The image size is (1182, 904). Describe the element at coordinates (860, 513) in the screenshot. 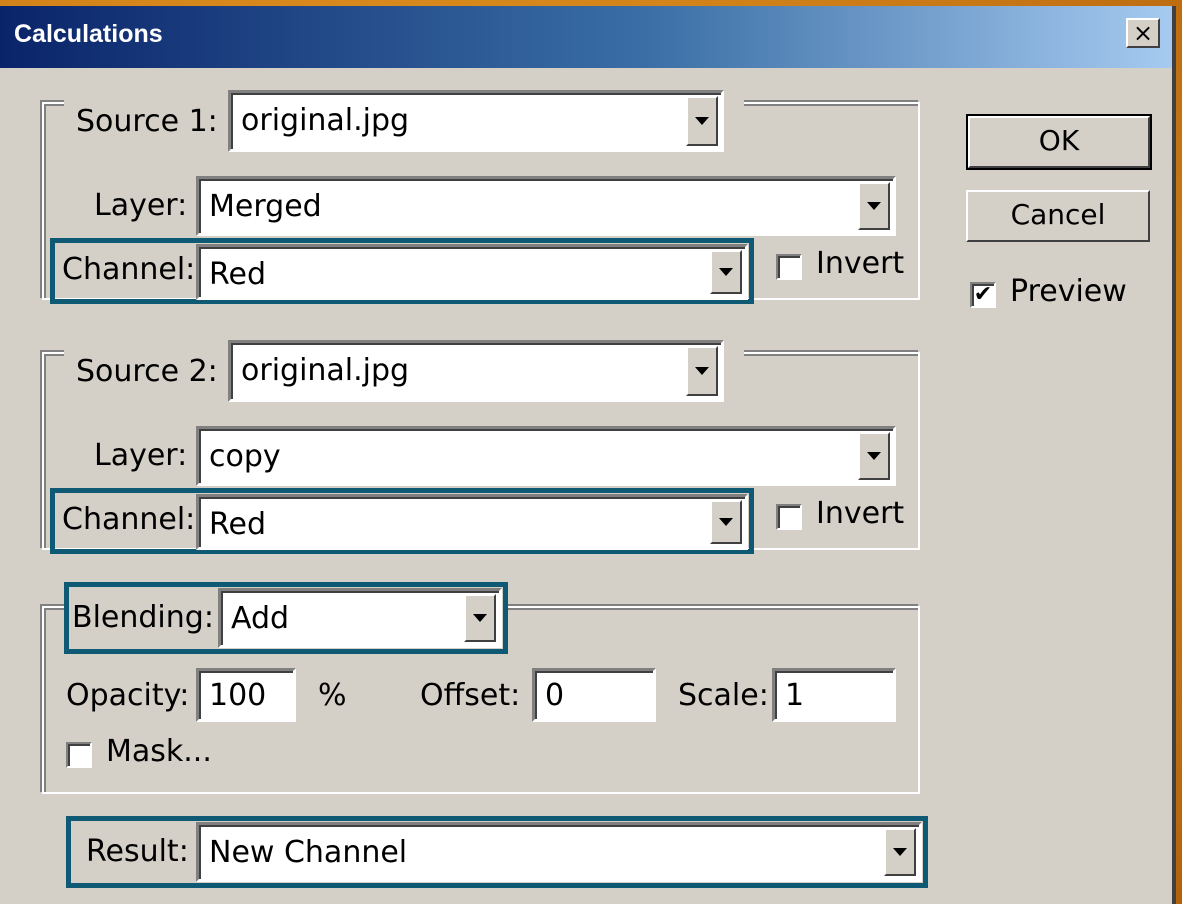

I see `source2-invert-label: Invert` at that location.